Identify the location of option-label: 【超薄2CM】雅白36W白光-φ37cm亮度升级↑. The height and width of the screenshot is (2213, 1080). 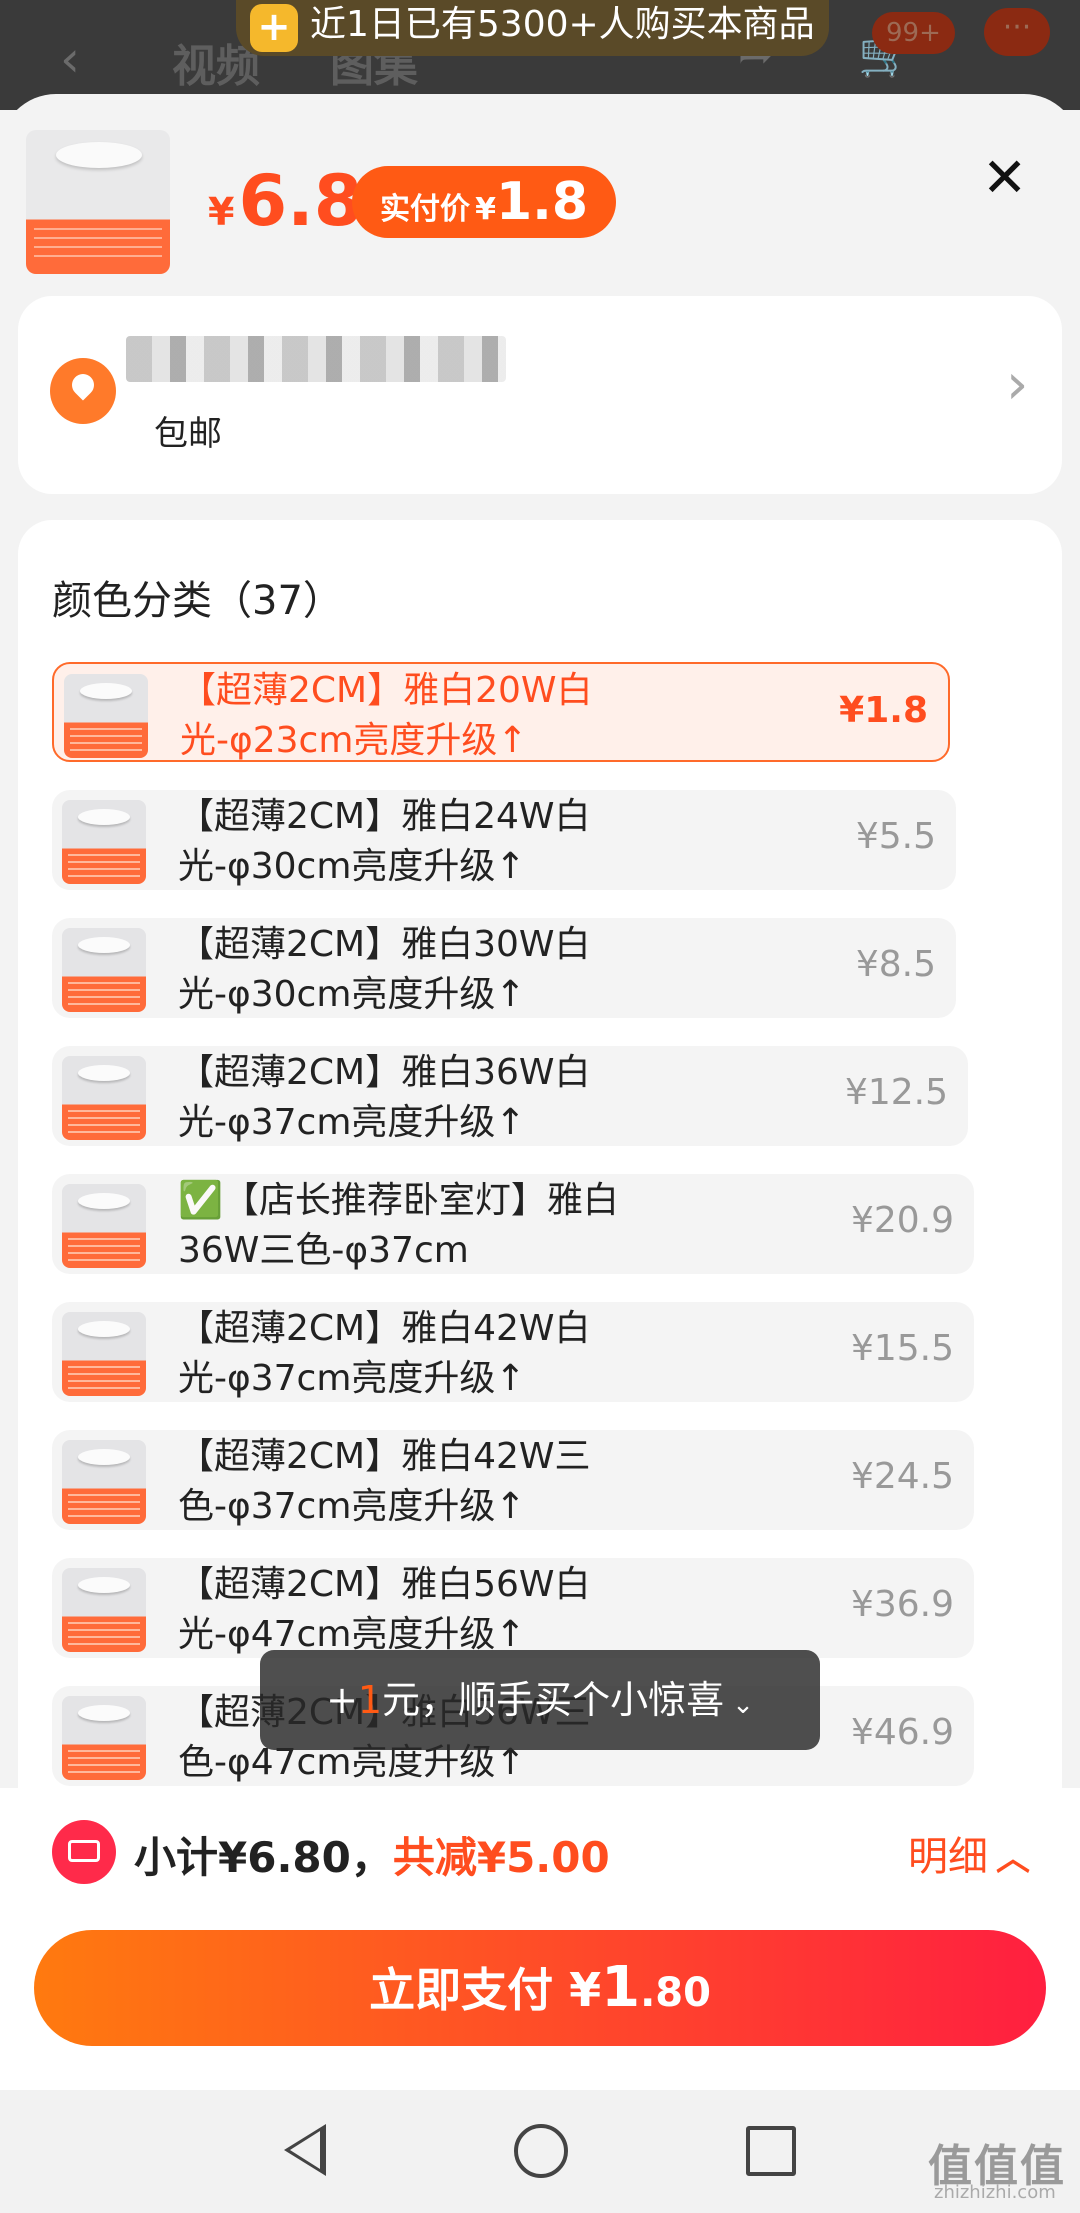
(384, 1097).